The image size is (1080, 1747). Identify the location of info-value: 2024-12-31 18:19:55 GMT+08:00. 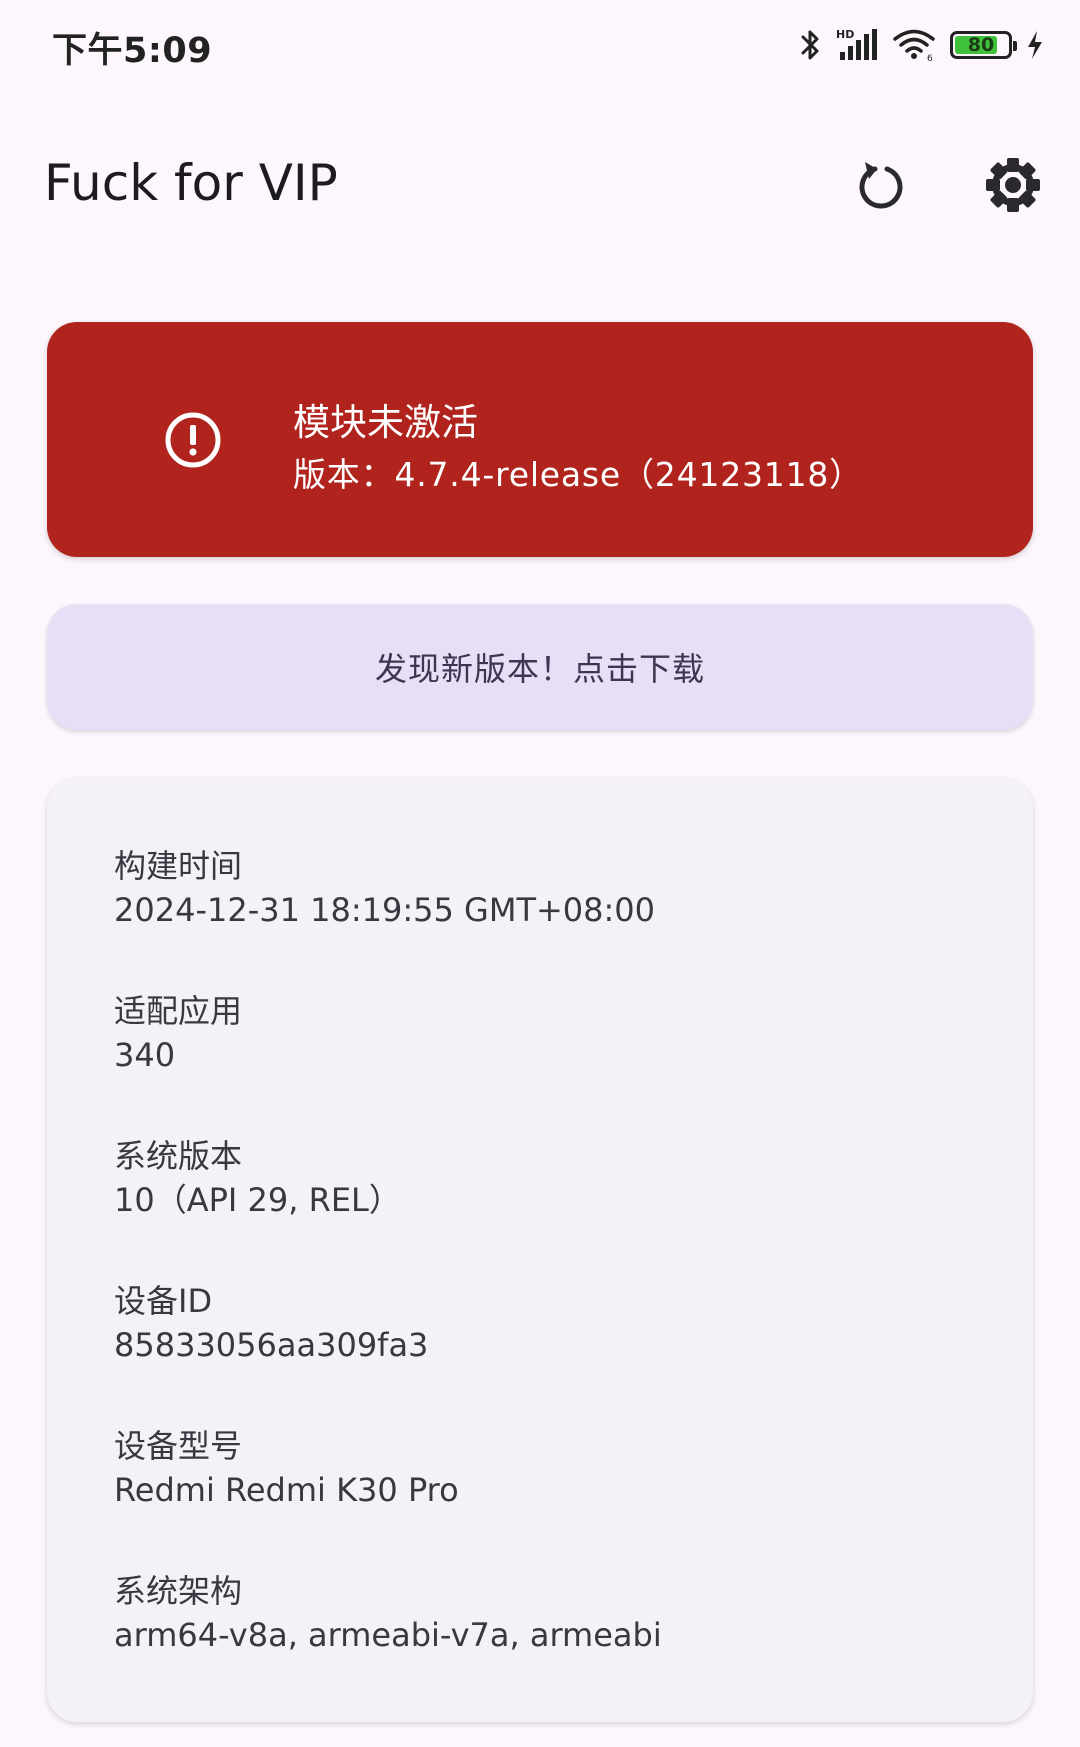
(385, 910).